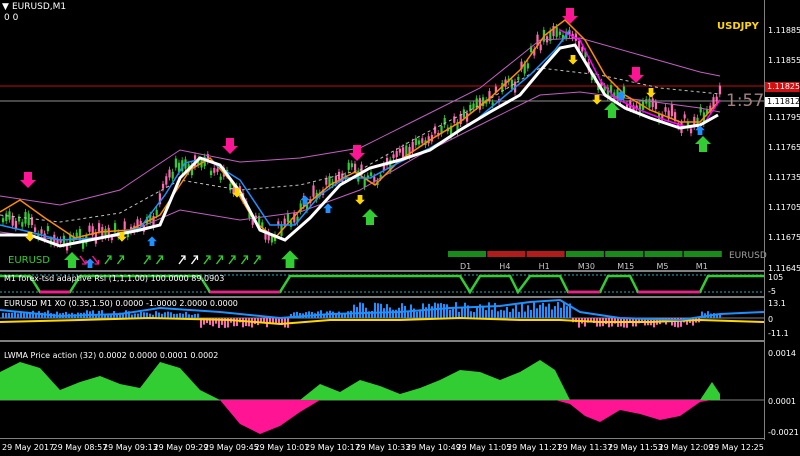  Describe the element at coordinates (686, 447) in the screenshot. I see `time-tick: 29 May 12:09` at that location.